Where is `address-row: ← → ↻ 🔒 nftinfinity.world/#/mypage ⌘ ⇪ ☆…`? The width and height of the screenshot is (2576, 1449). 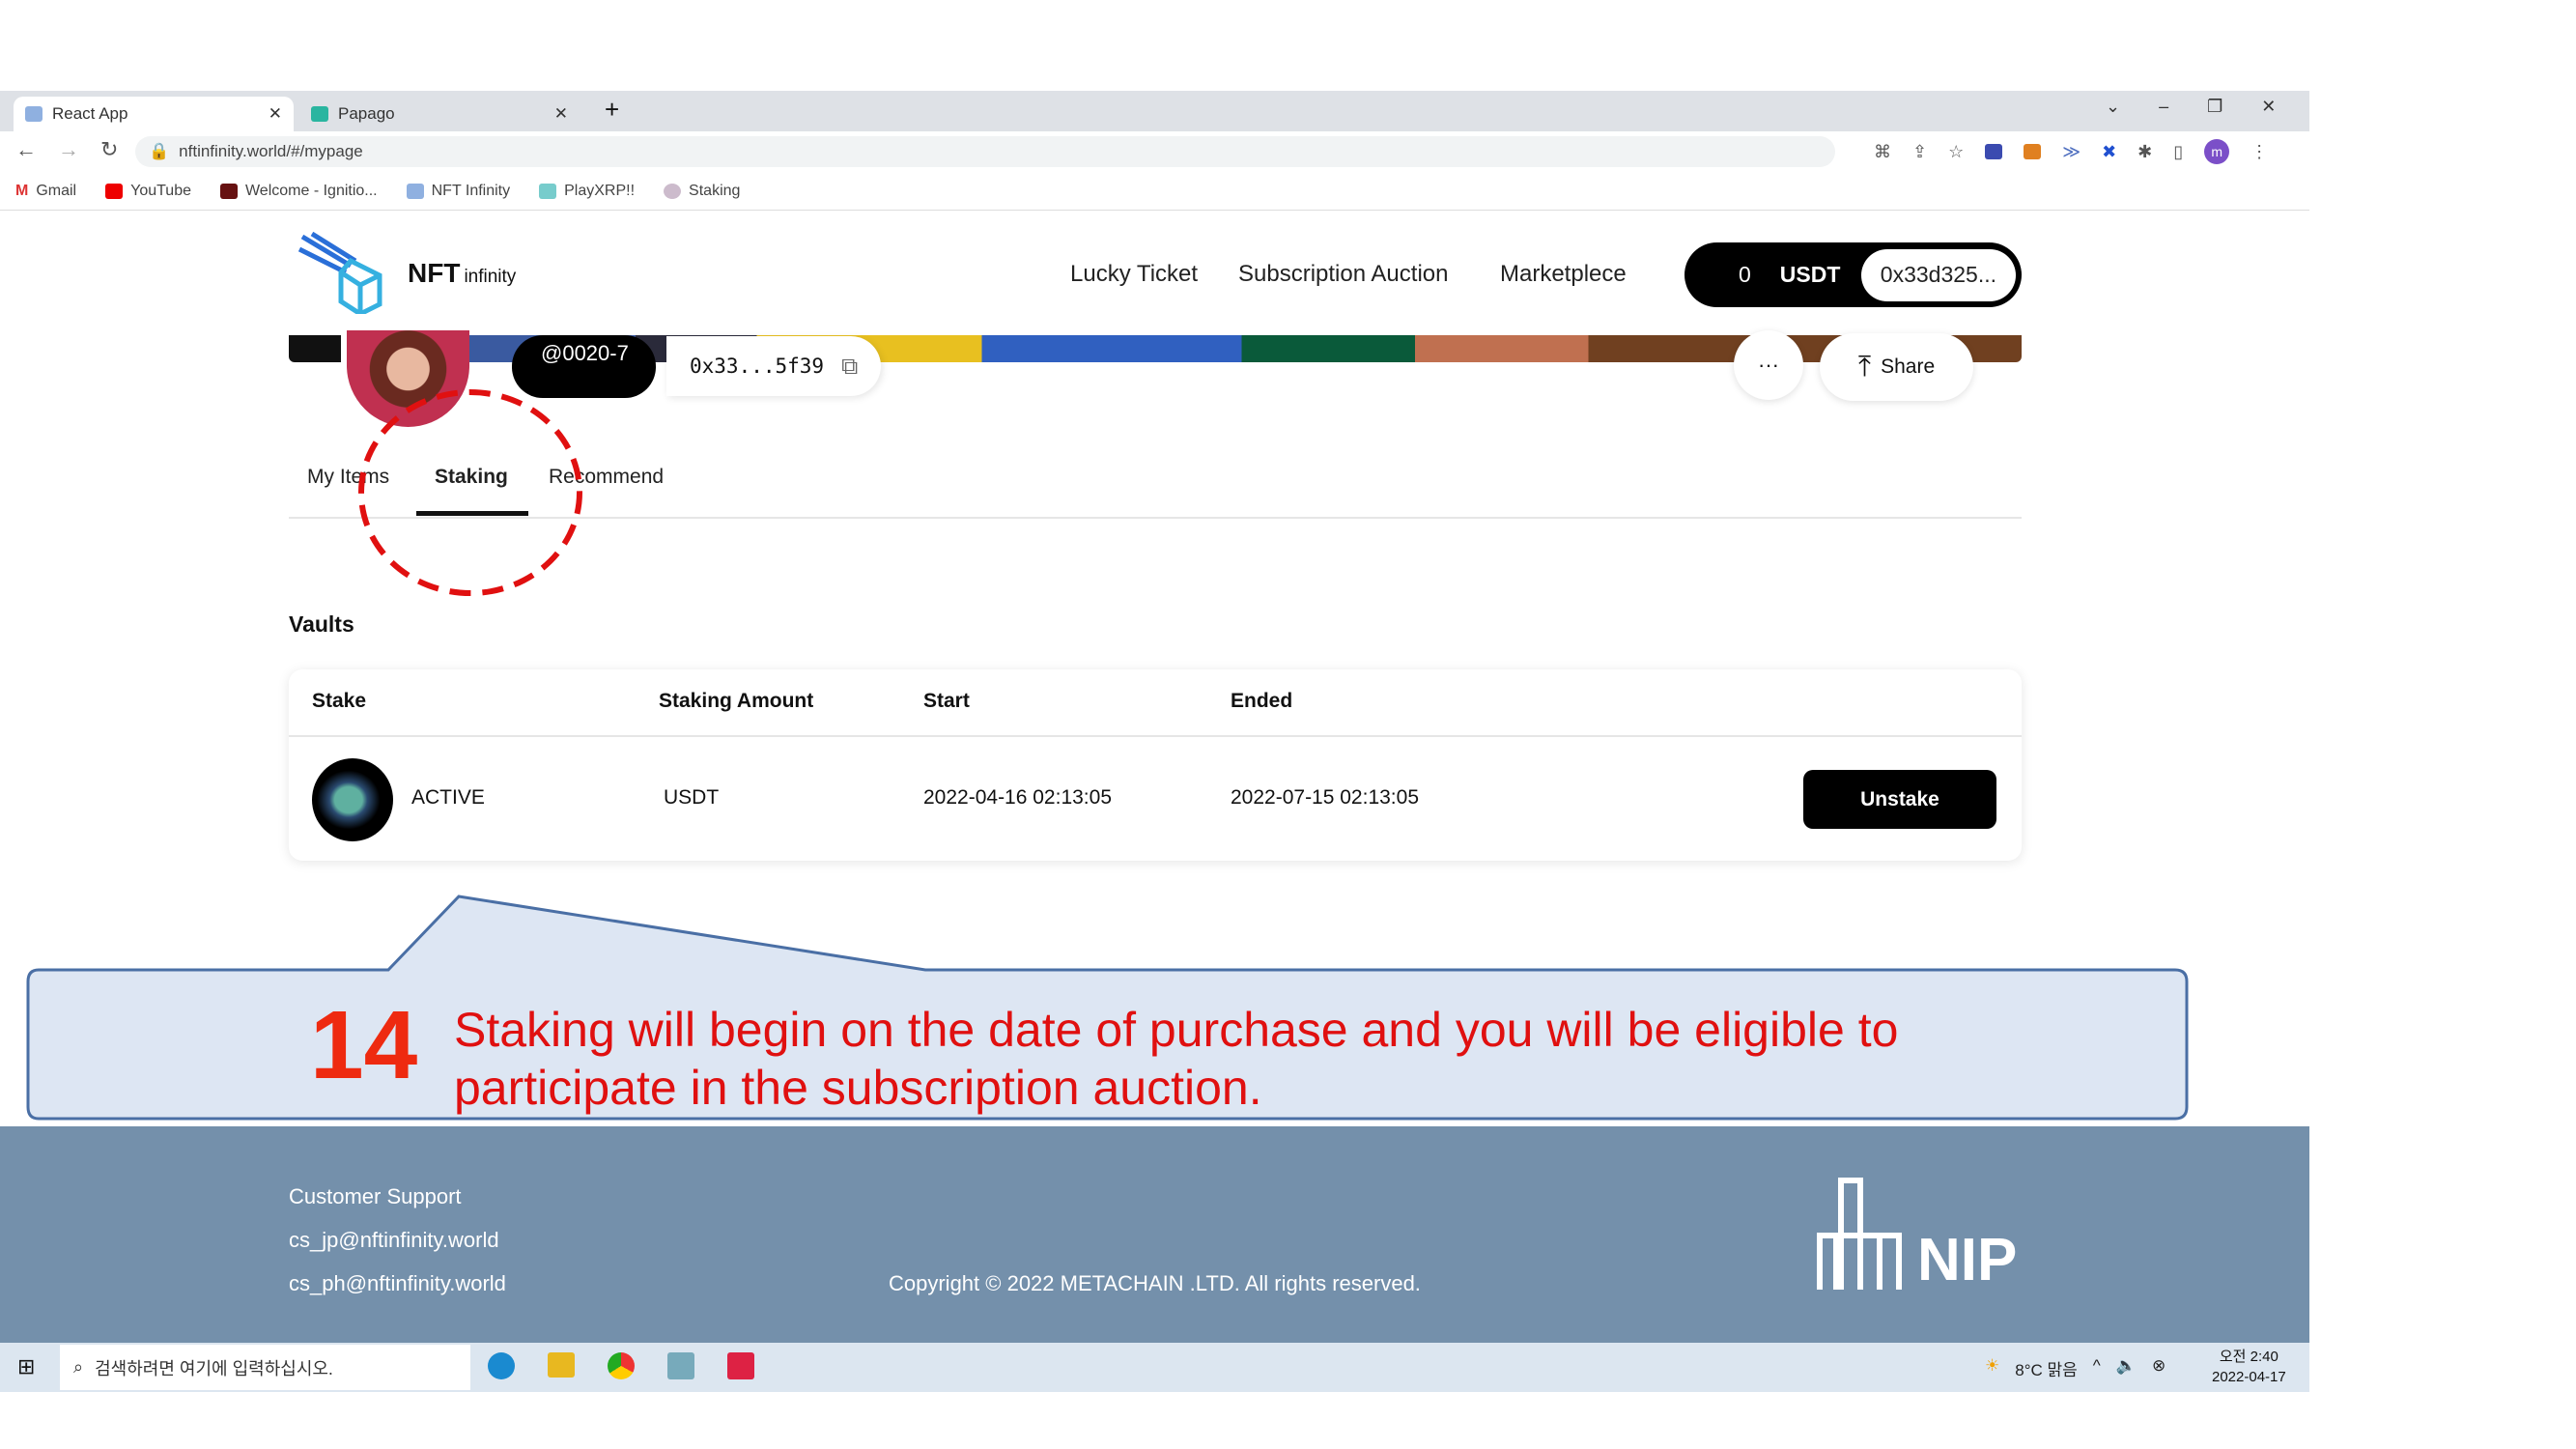 address-row: ← → ↻ 🔒 nftinfinity.world/#/mypage ⌘ ⇪ ☆… is located at coordinates (1154, 151).